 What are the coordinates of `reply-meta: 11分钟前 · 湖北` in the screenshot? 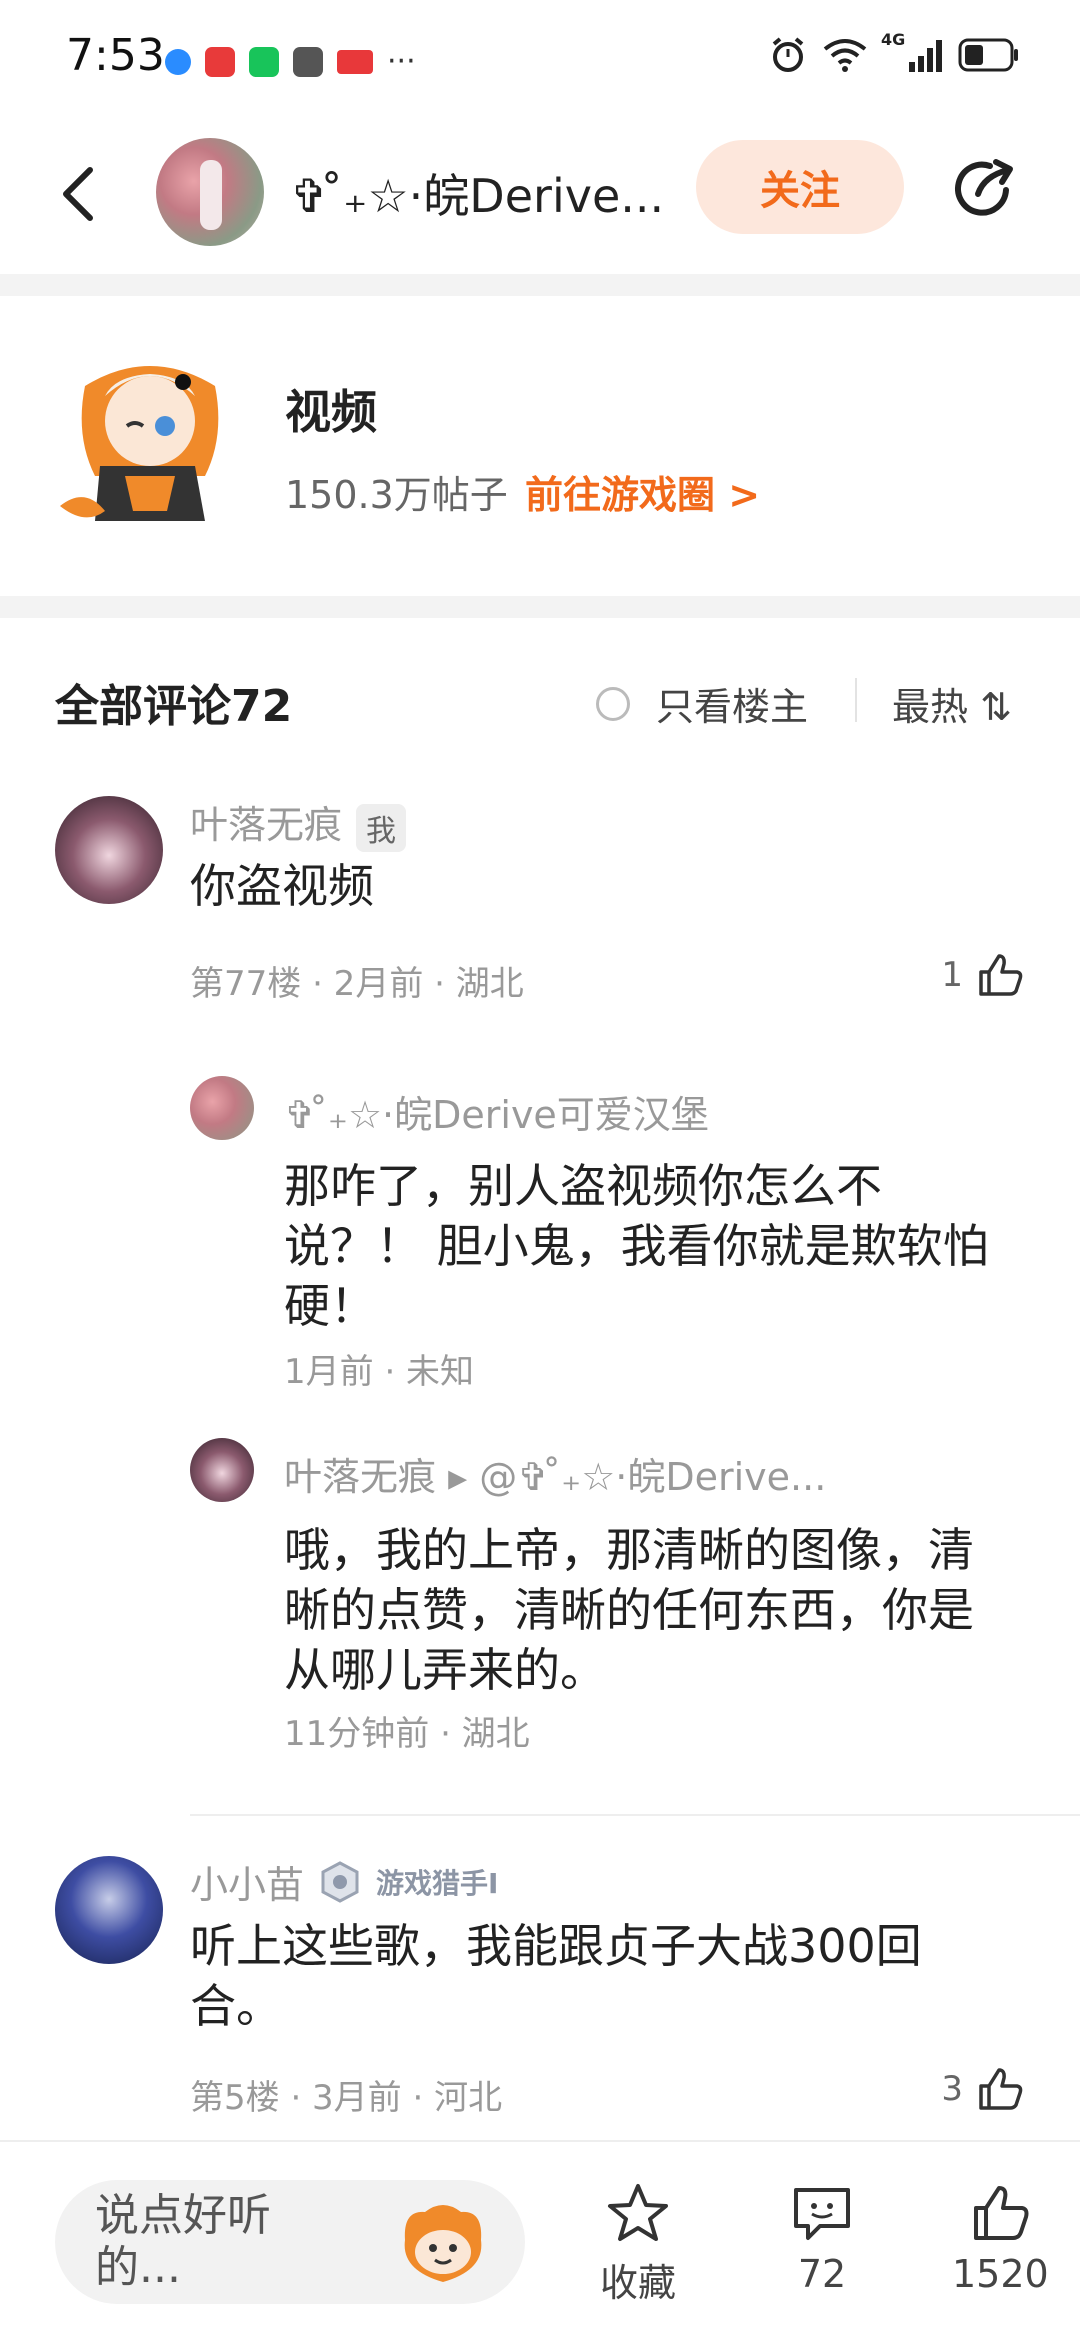 It's located at (407, 1734).